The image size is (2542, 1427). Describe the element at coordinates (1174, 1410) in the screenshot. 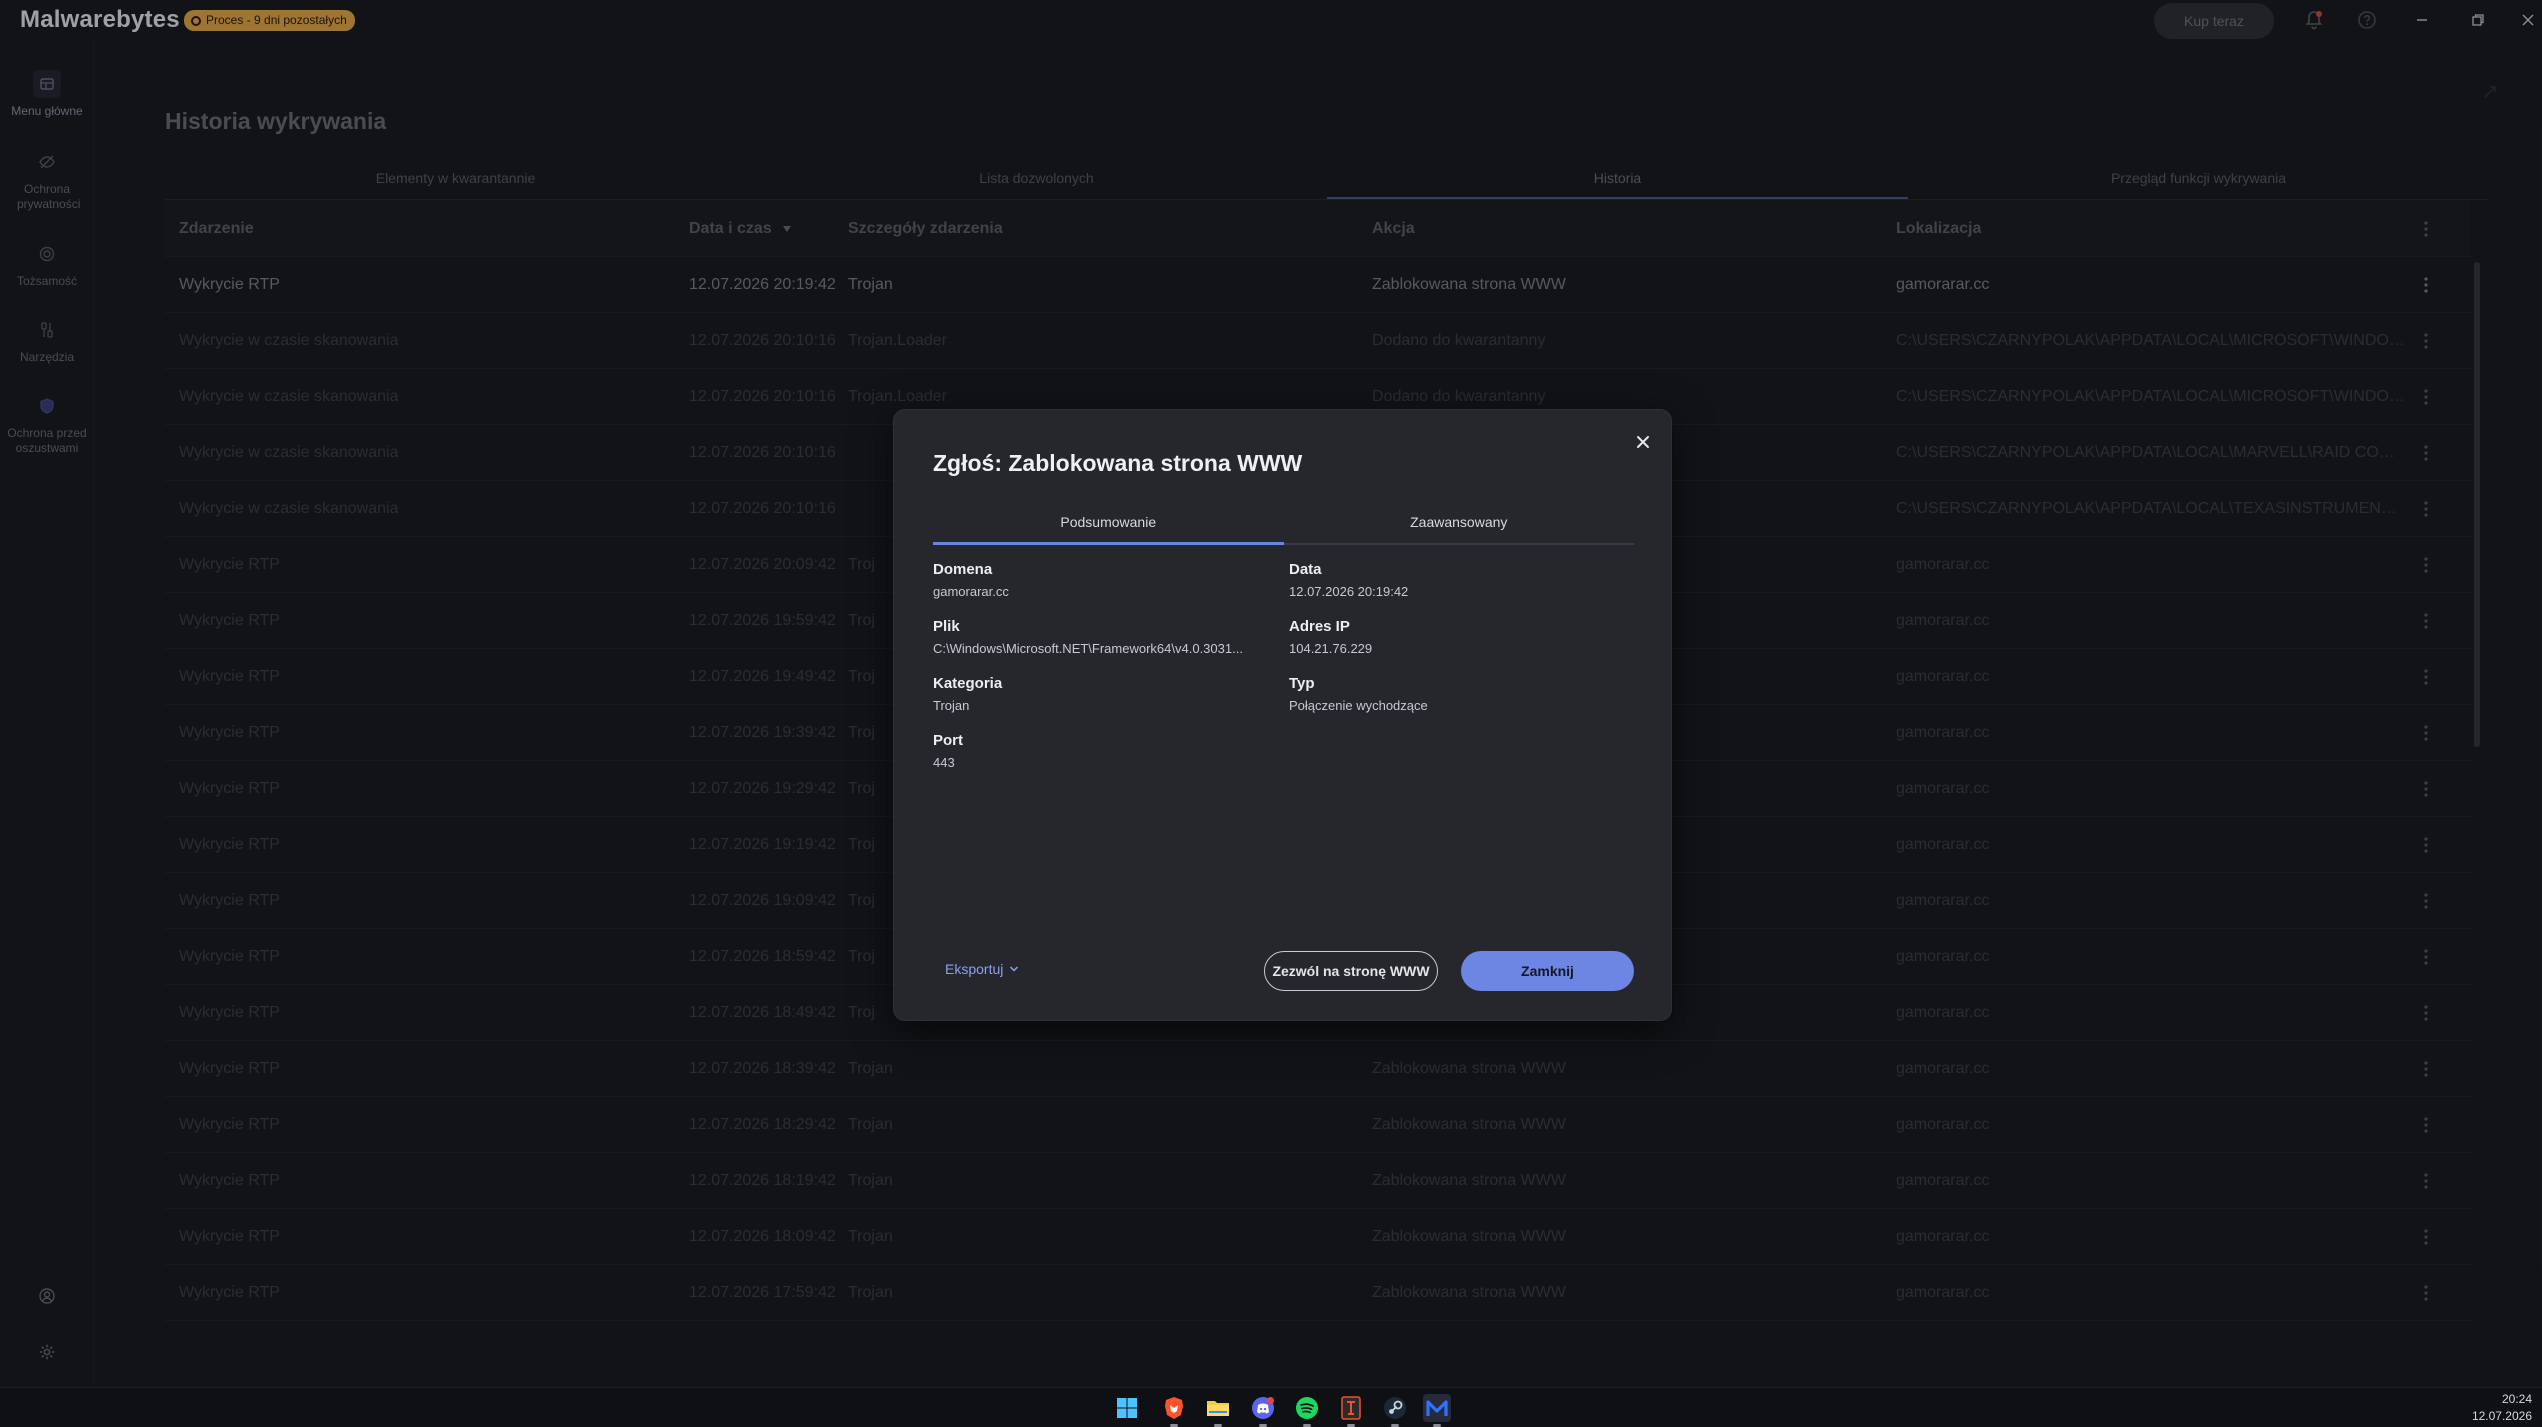

I see `brave-browser-icon` at that location.